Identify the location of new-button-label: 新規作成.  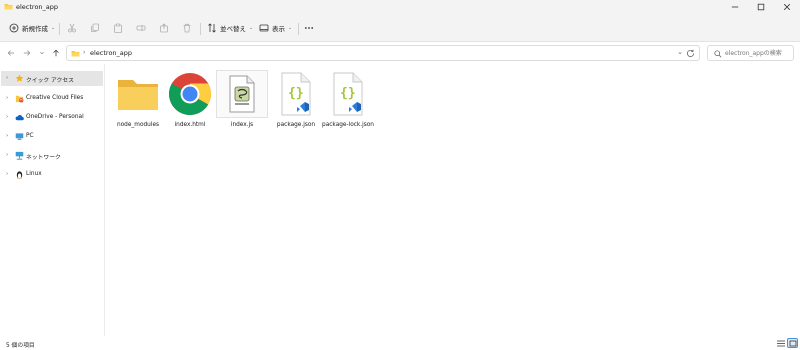
(35, 29).